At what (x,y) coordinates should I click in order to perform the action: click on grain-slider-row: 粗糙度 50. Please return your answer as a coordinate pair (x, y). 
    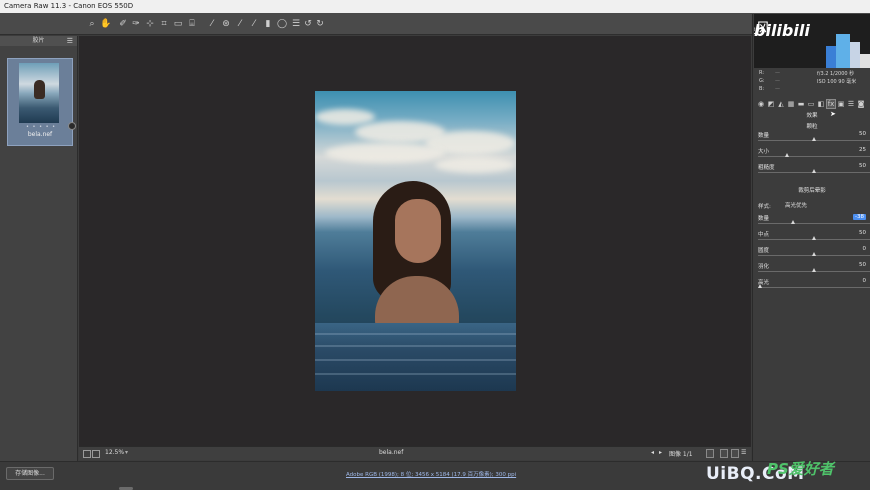
    Looking at the image, I should click on (814, 170).